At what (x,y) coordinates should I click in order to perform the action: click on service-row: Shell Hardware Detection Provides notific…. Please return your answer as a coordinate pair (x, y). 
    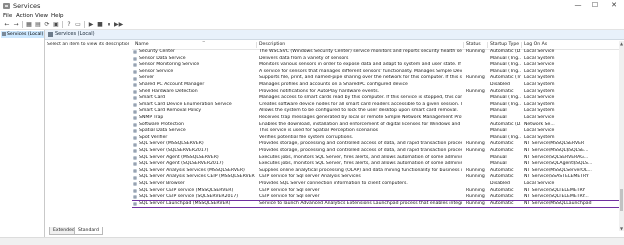
    Looking at the image, I should click on (378, 92).